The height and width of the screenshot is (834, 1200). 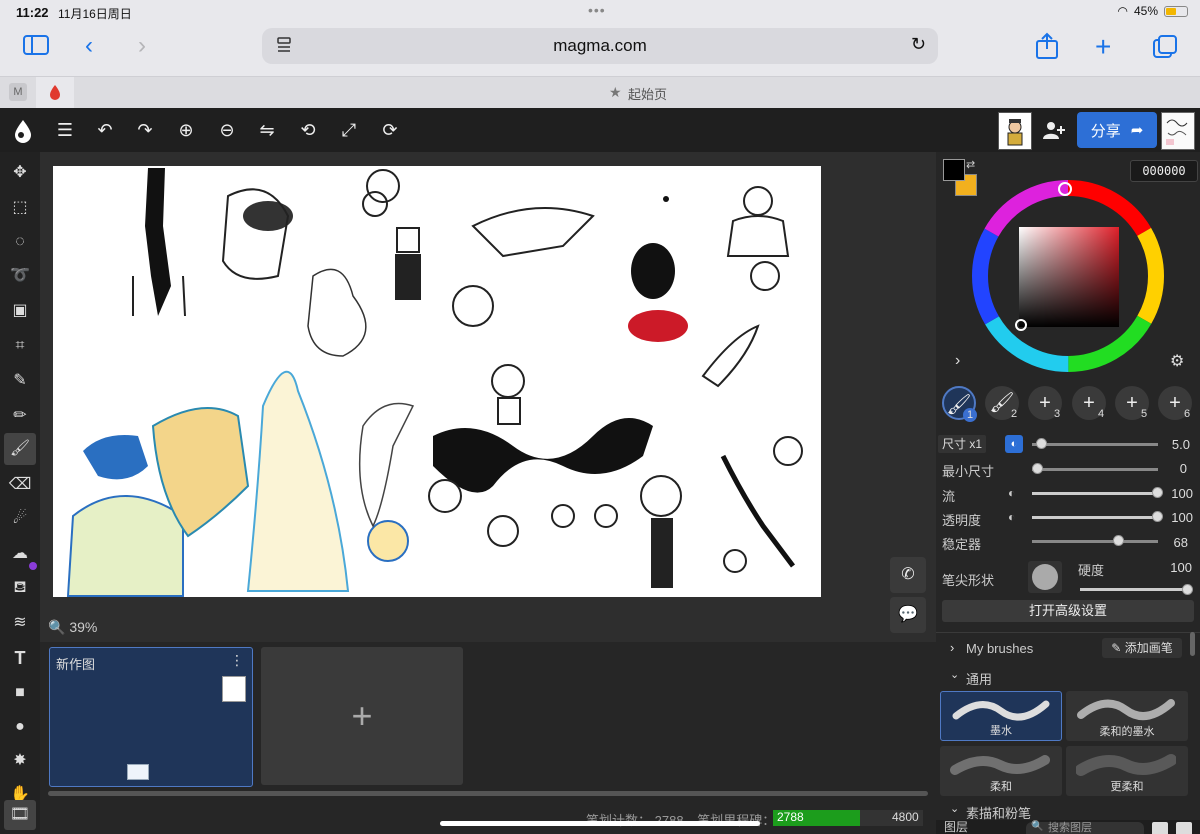 I want to click on flow-slider, so click(x=1095, y=493).